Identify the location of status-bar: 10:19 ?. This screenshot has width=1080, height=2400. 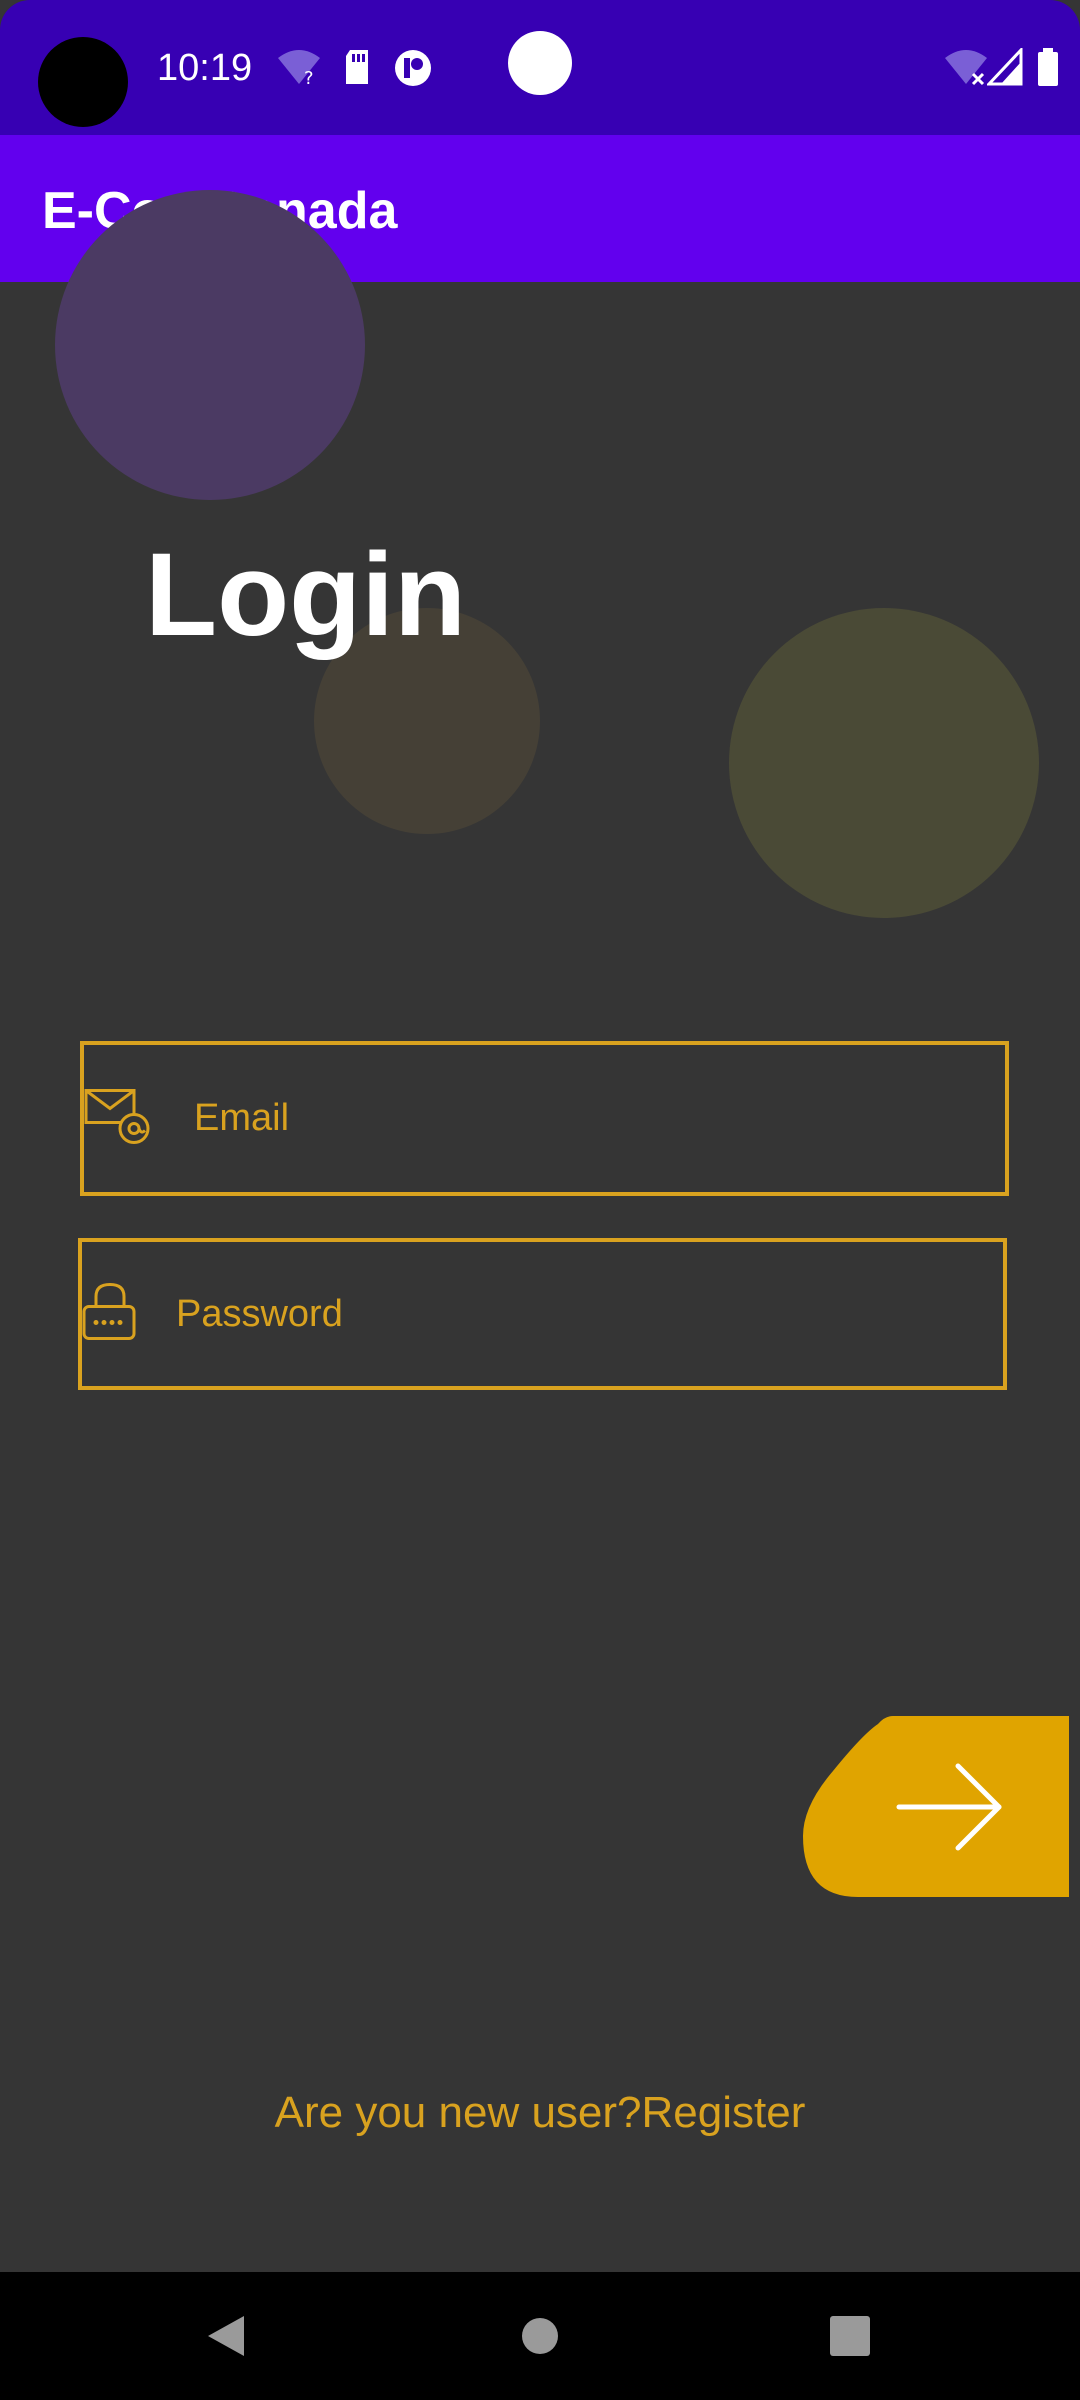
(540, 67).